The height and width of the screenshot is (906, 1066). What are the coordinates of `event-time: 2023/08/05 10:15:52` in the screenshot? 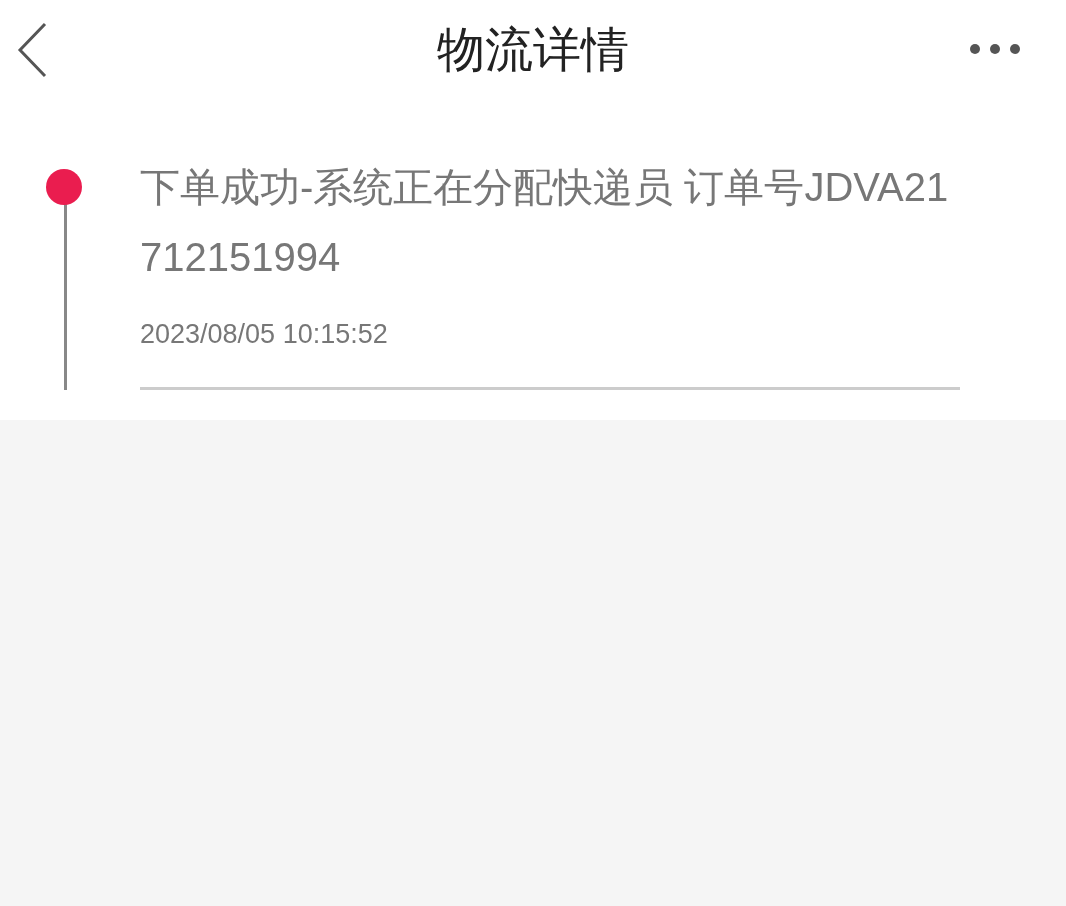 It's located at (264, 334).